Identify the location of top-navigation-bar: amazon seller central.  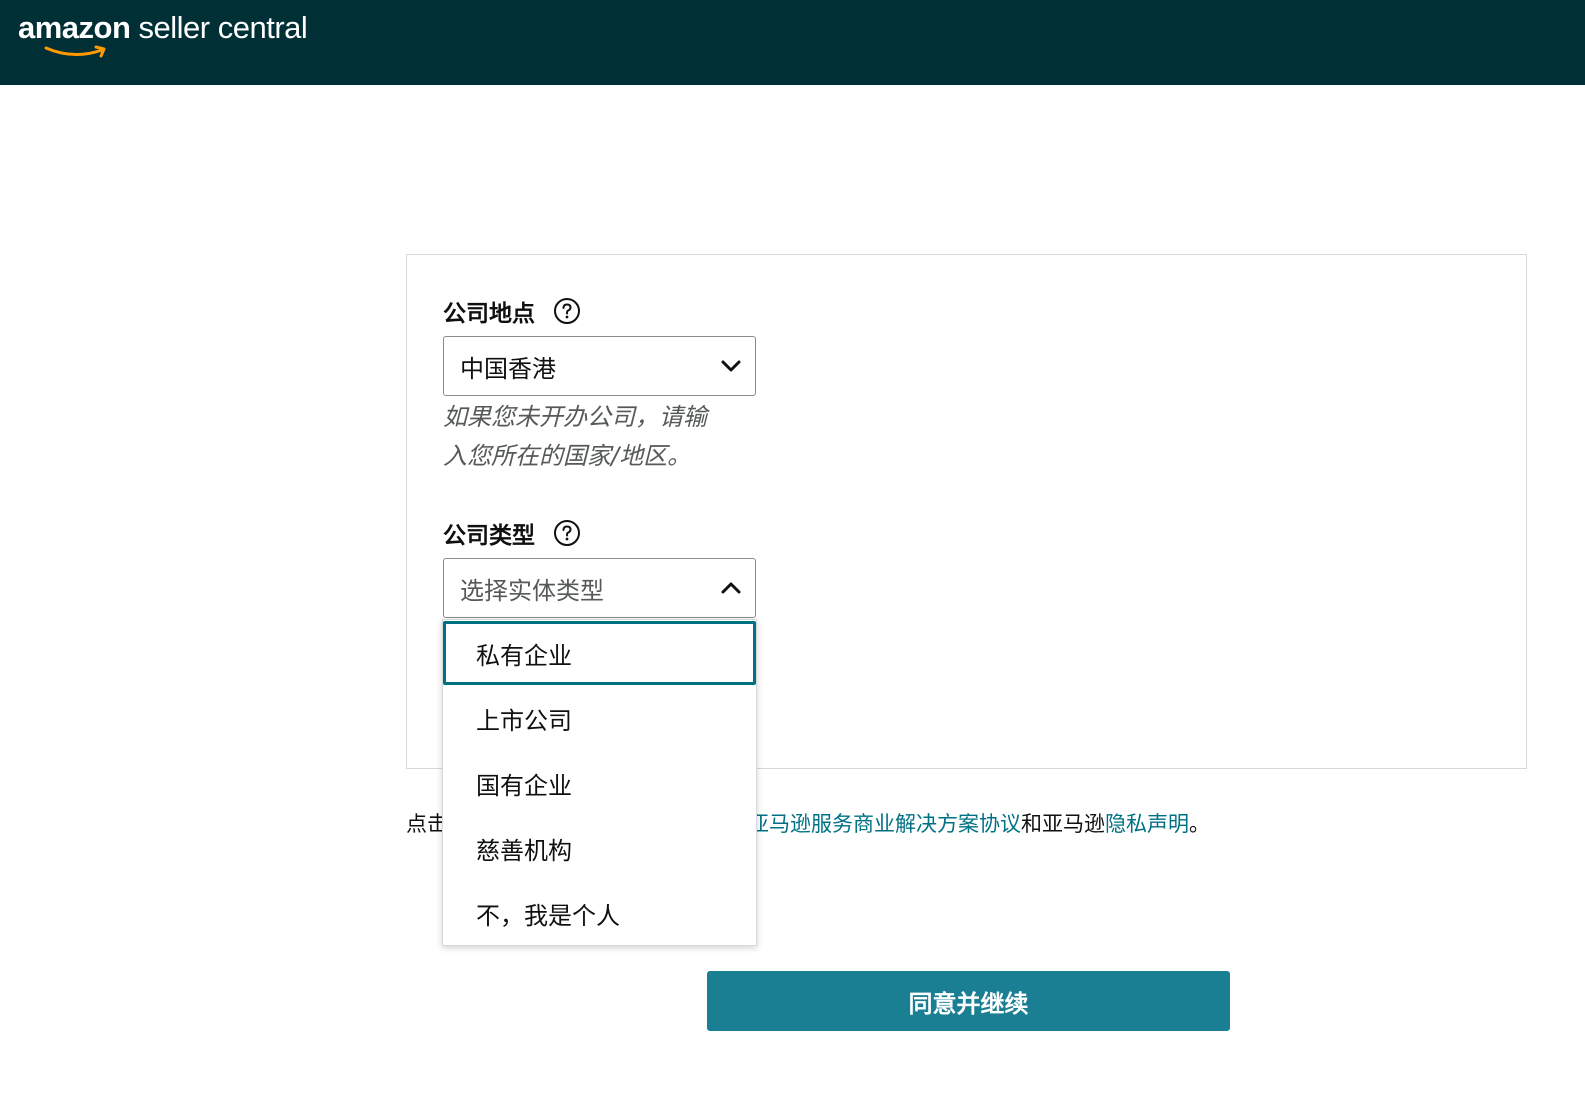
(792, 42).